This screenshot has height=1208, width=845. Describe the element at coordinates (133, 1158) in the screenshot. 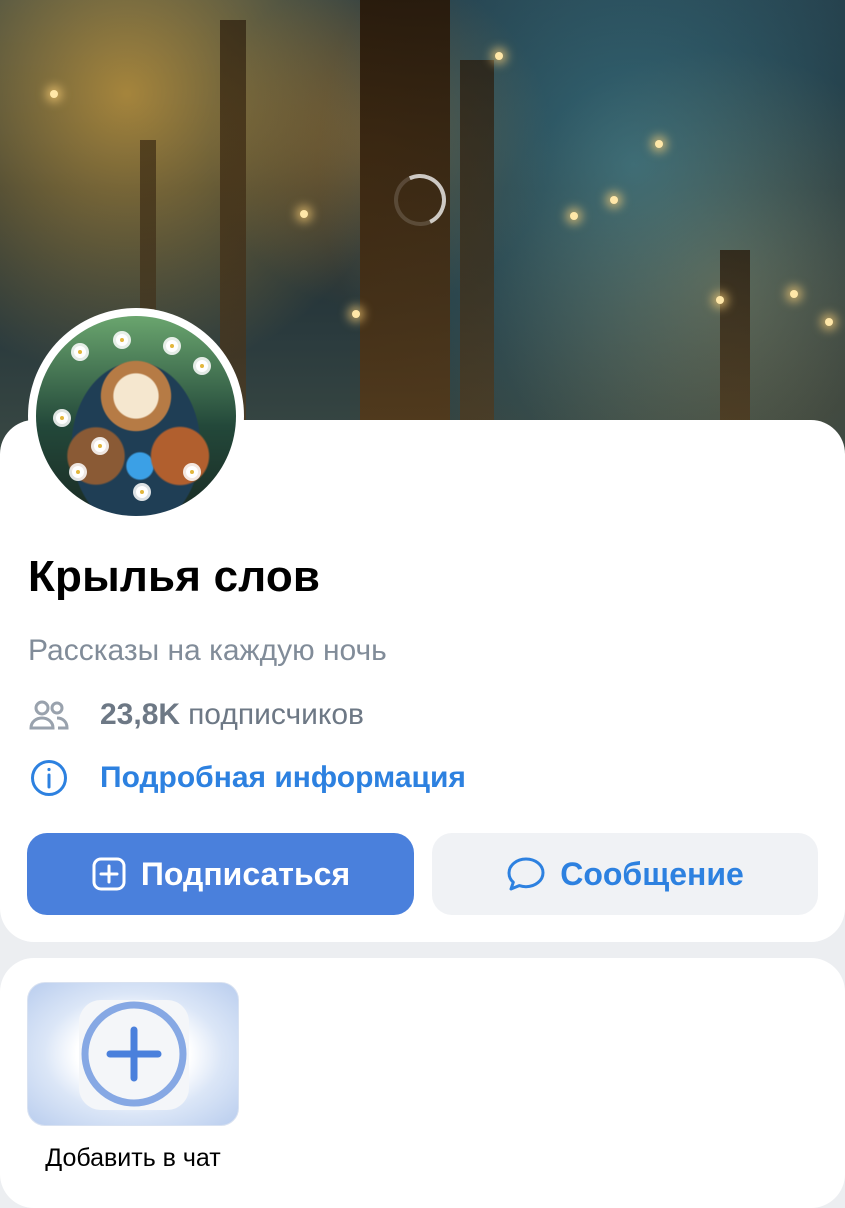

I see `add-to-chat-label: Добавить в чат` at that location.